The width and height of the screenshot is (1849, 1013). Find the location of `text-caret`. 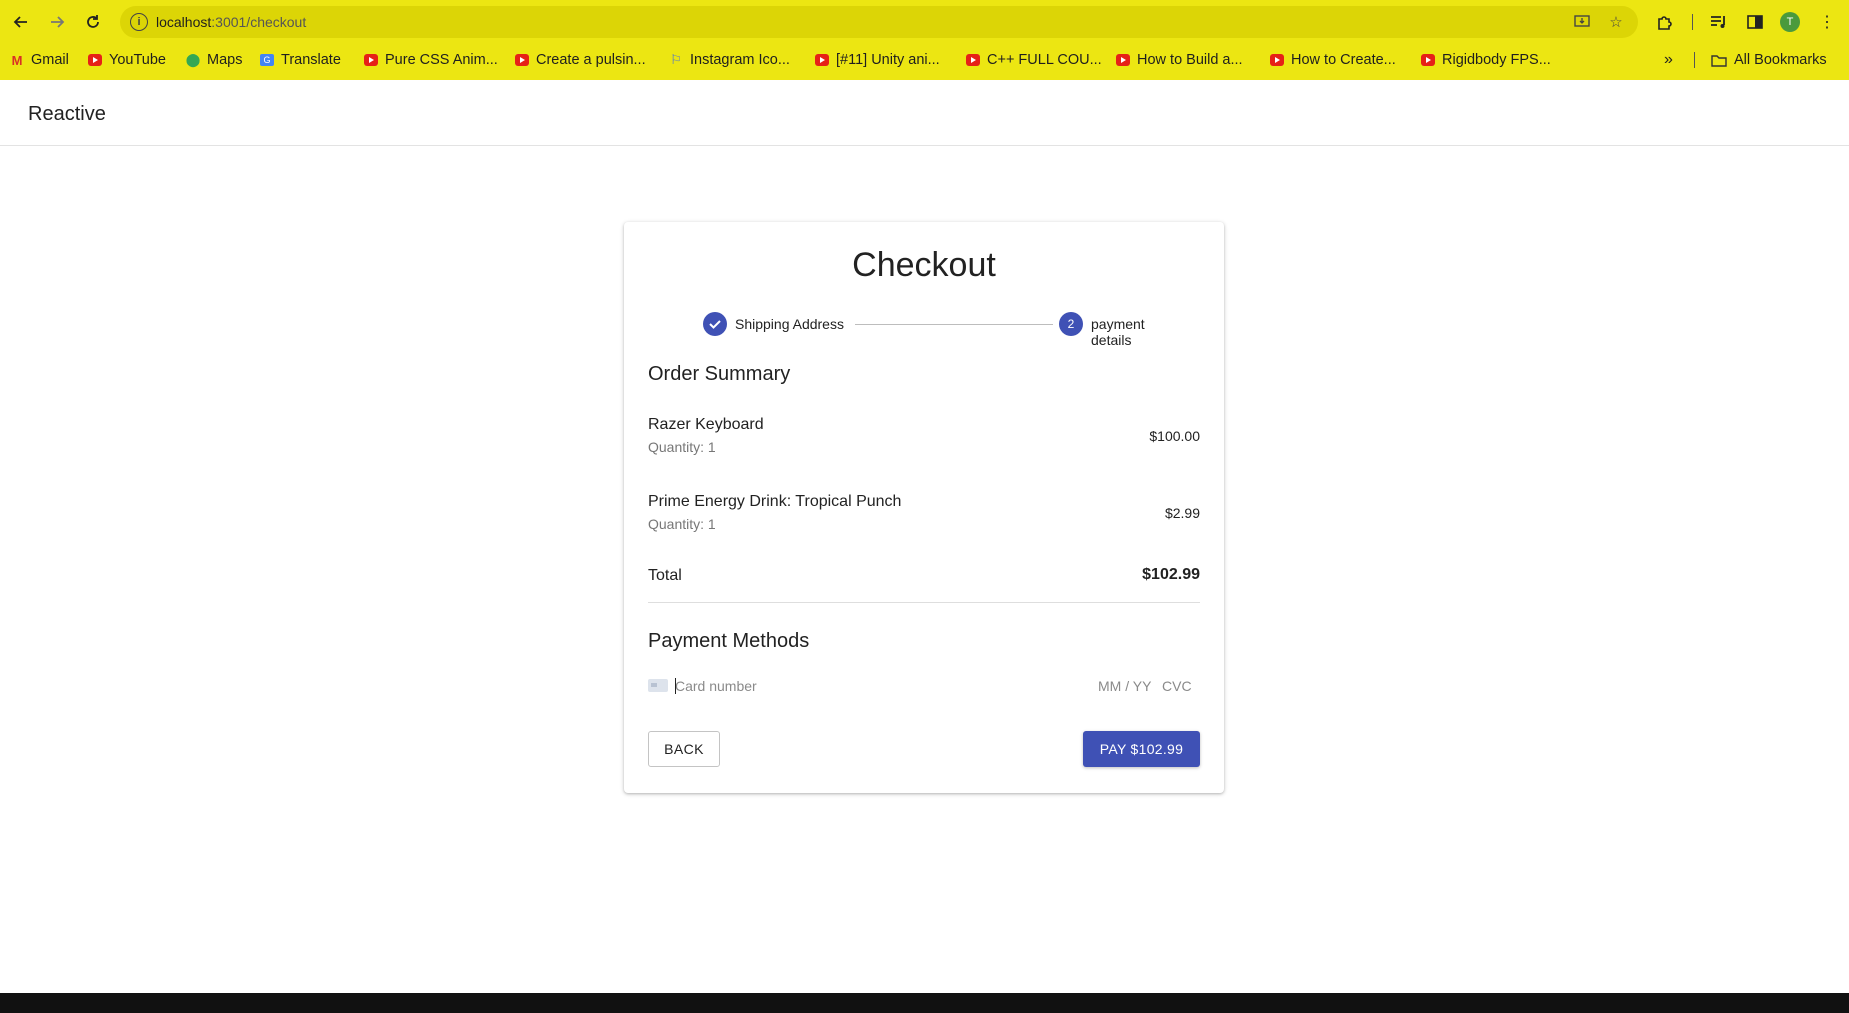

text-caret is located at coordinates (675, 686).